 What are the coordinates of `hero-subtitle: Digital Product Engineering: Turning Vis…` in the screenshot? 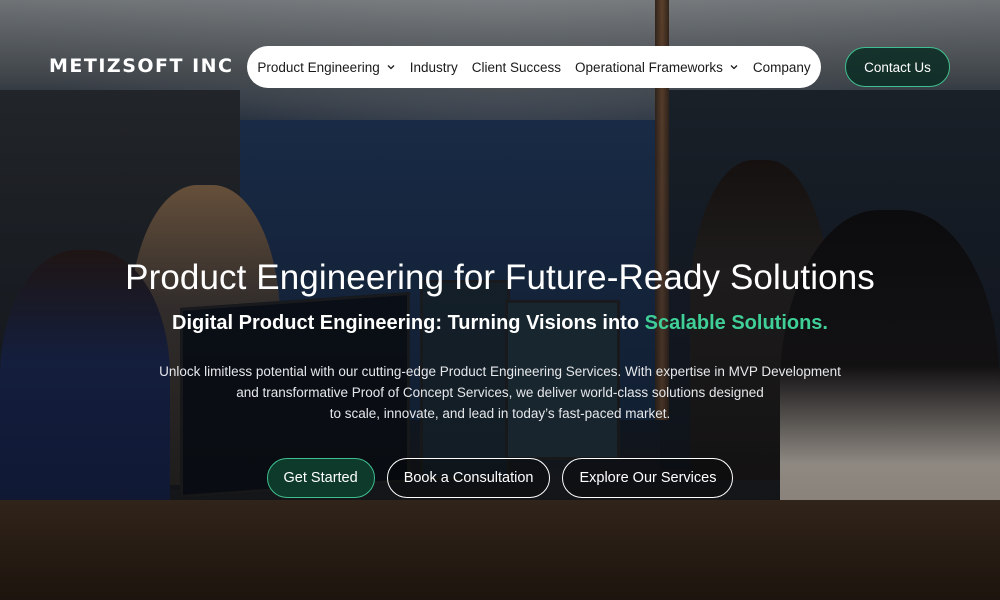 It's located at (500, 323).